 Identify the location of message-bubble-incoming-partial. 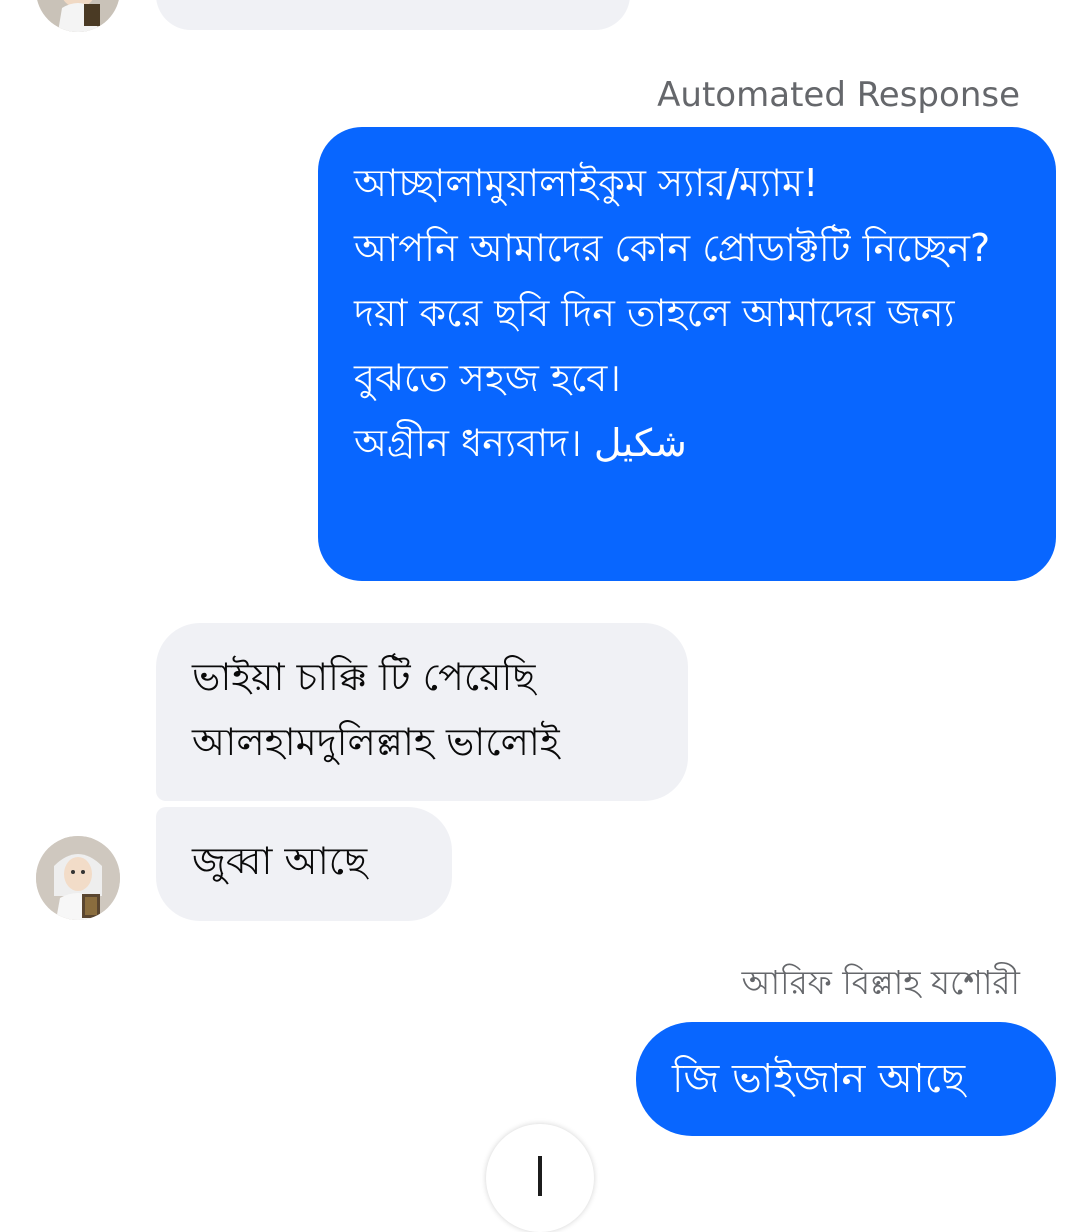
(393, 15).